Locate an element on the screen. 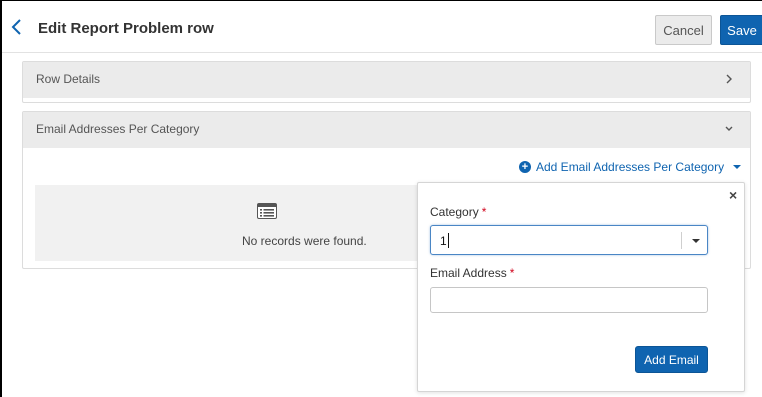 The width and height of the screenshot is (762, 397). add-email-addresses-link: + Add Email Addresses Per Category is located at coordinates (630, 167).